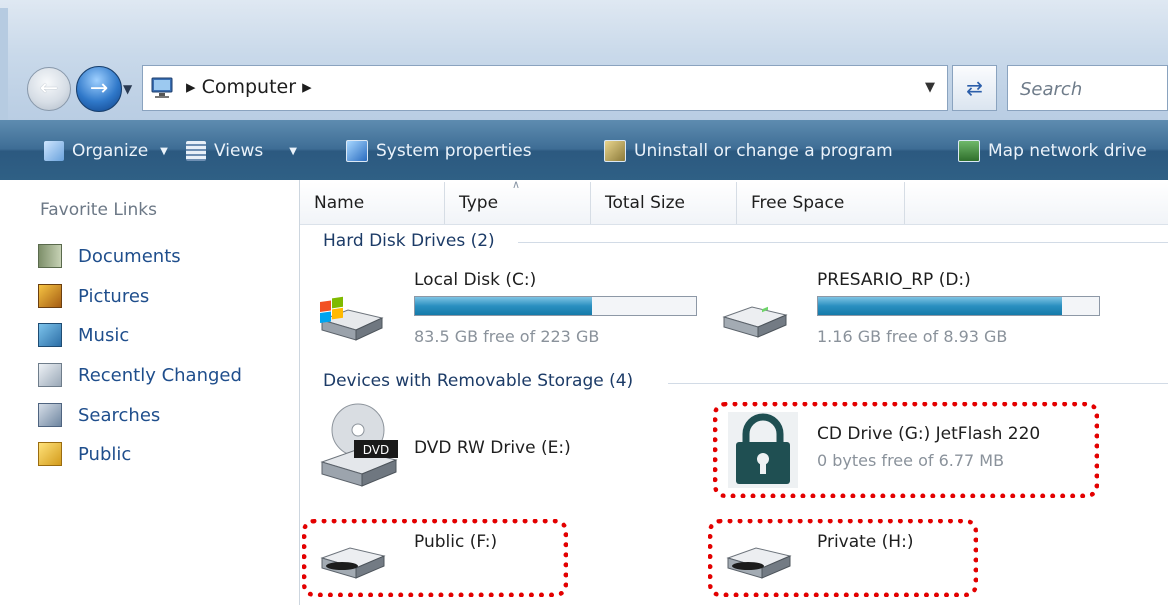  What do you see at coordinates (50, 335) in the screenshot?
I see `music-icon` at bounding box center [50, 335].